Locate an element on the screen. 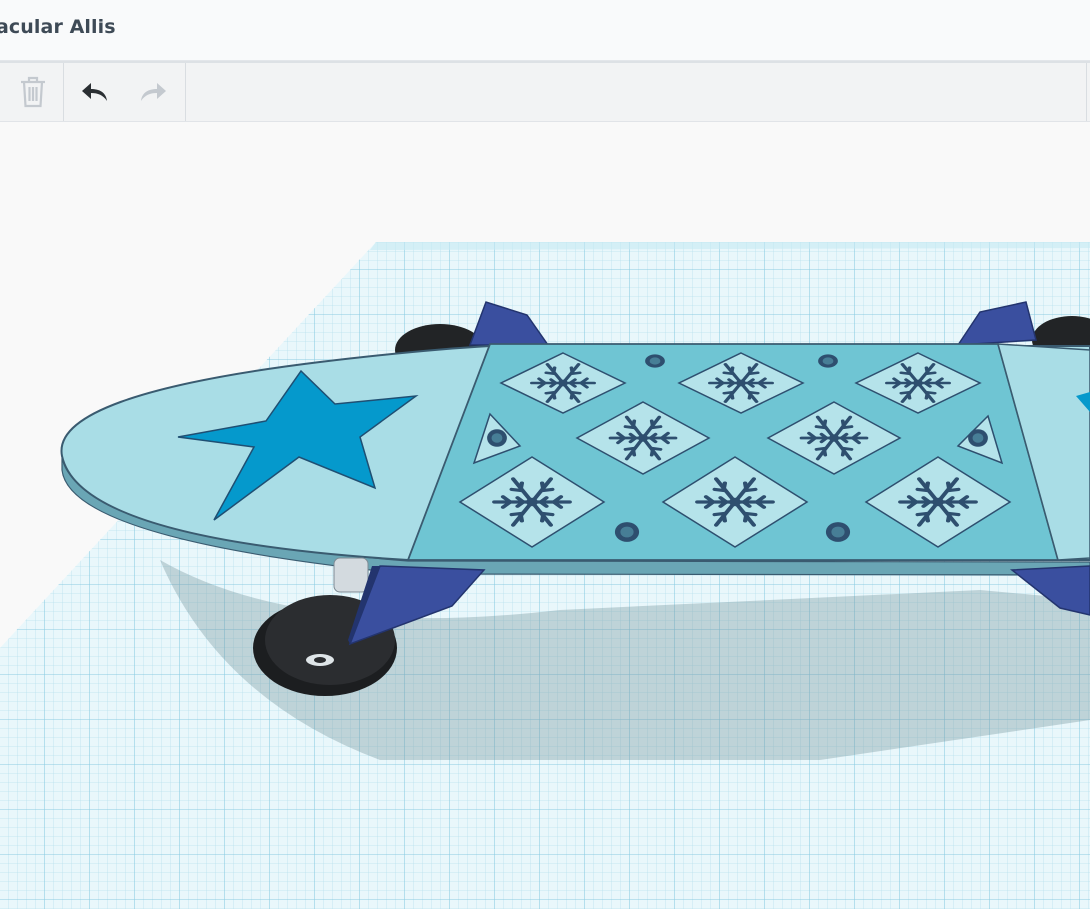 This screenshot has height=909, width=1090. redo-button is located at coordinates (153, 92).